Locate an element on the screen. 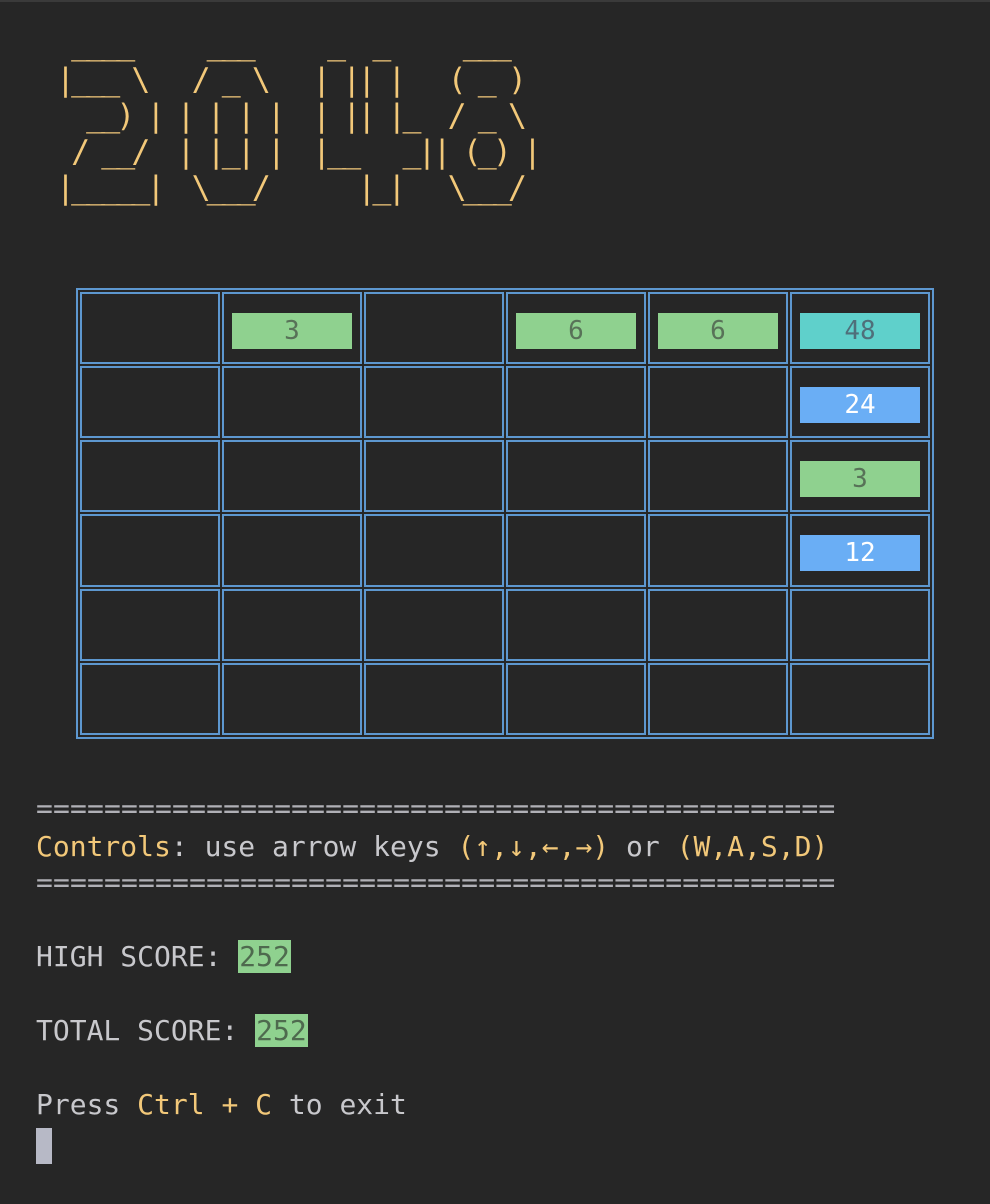 This screenshot has height=1204, width=990. total-score-line: TOTAL SCORE: 252 is located at coordinates (172, 1030).